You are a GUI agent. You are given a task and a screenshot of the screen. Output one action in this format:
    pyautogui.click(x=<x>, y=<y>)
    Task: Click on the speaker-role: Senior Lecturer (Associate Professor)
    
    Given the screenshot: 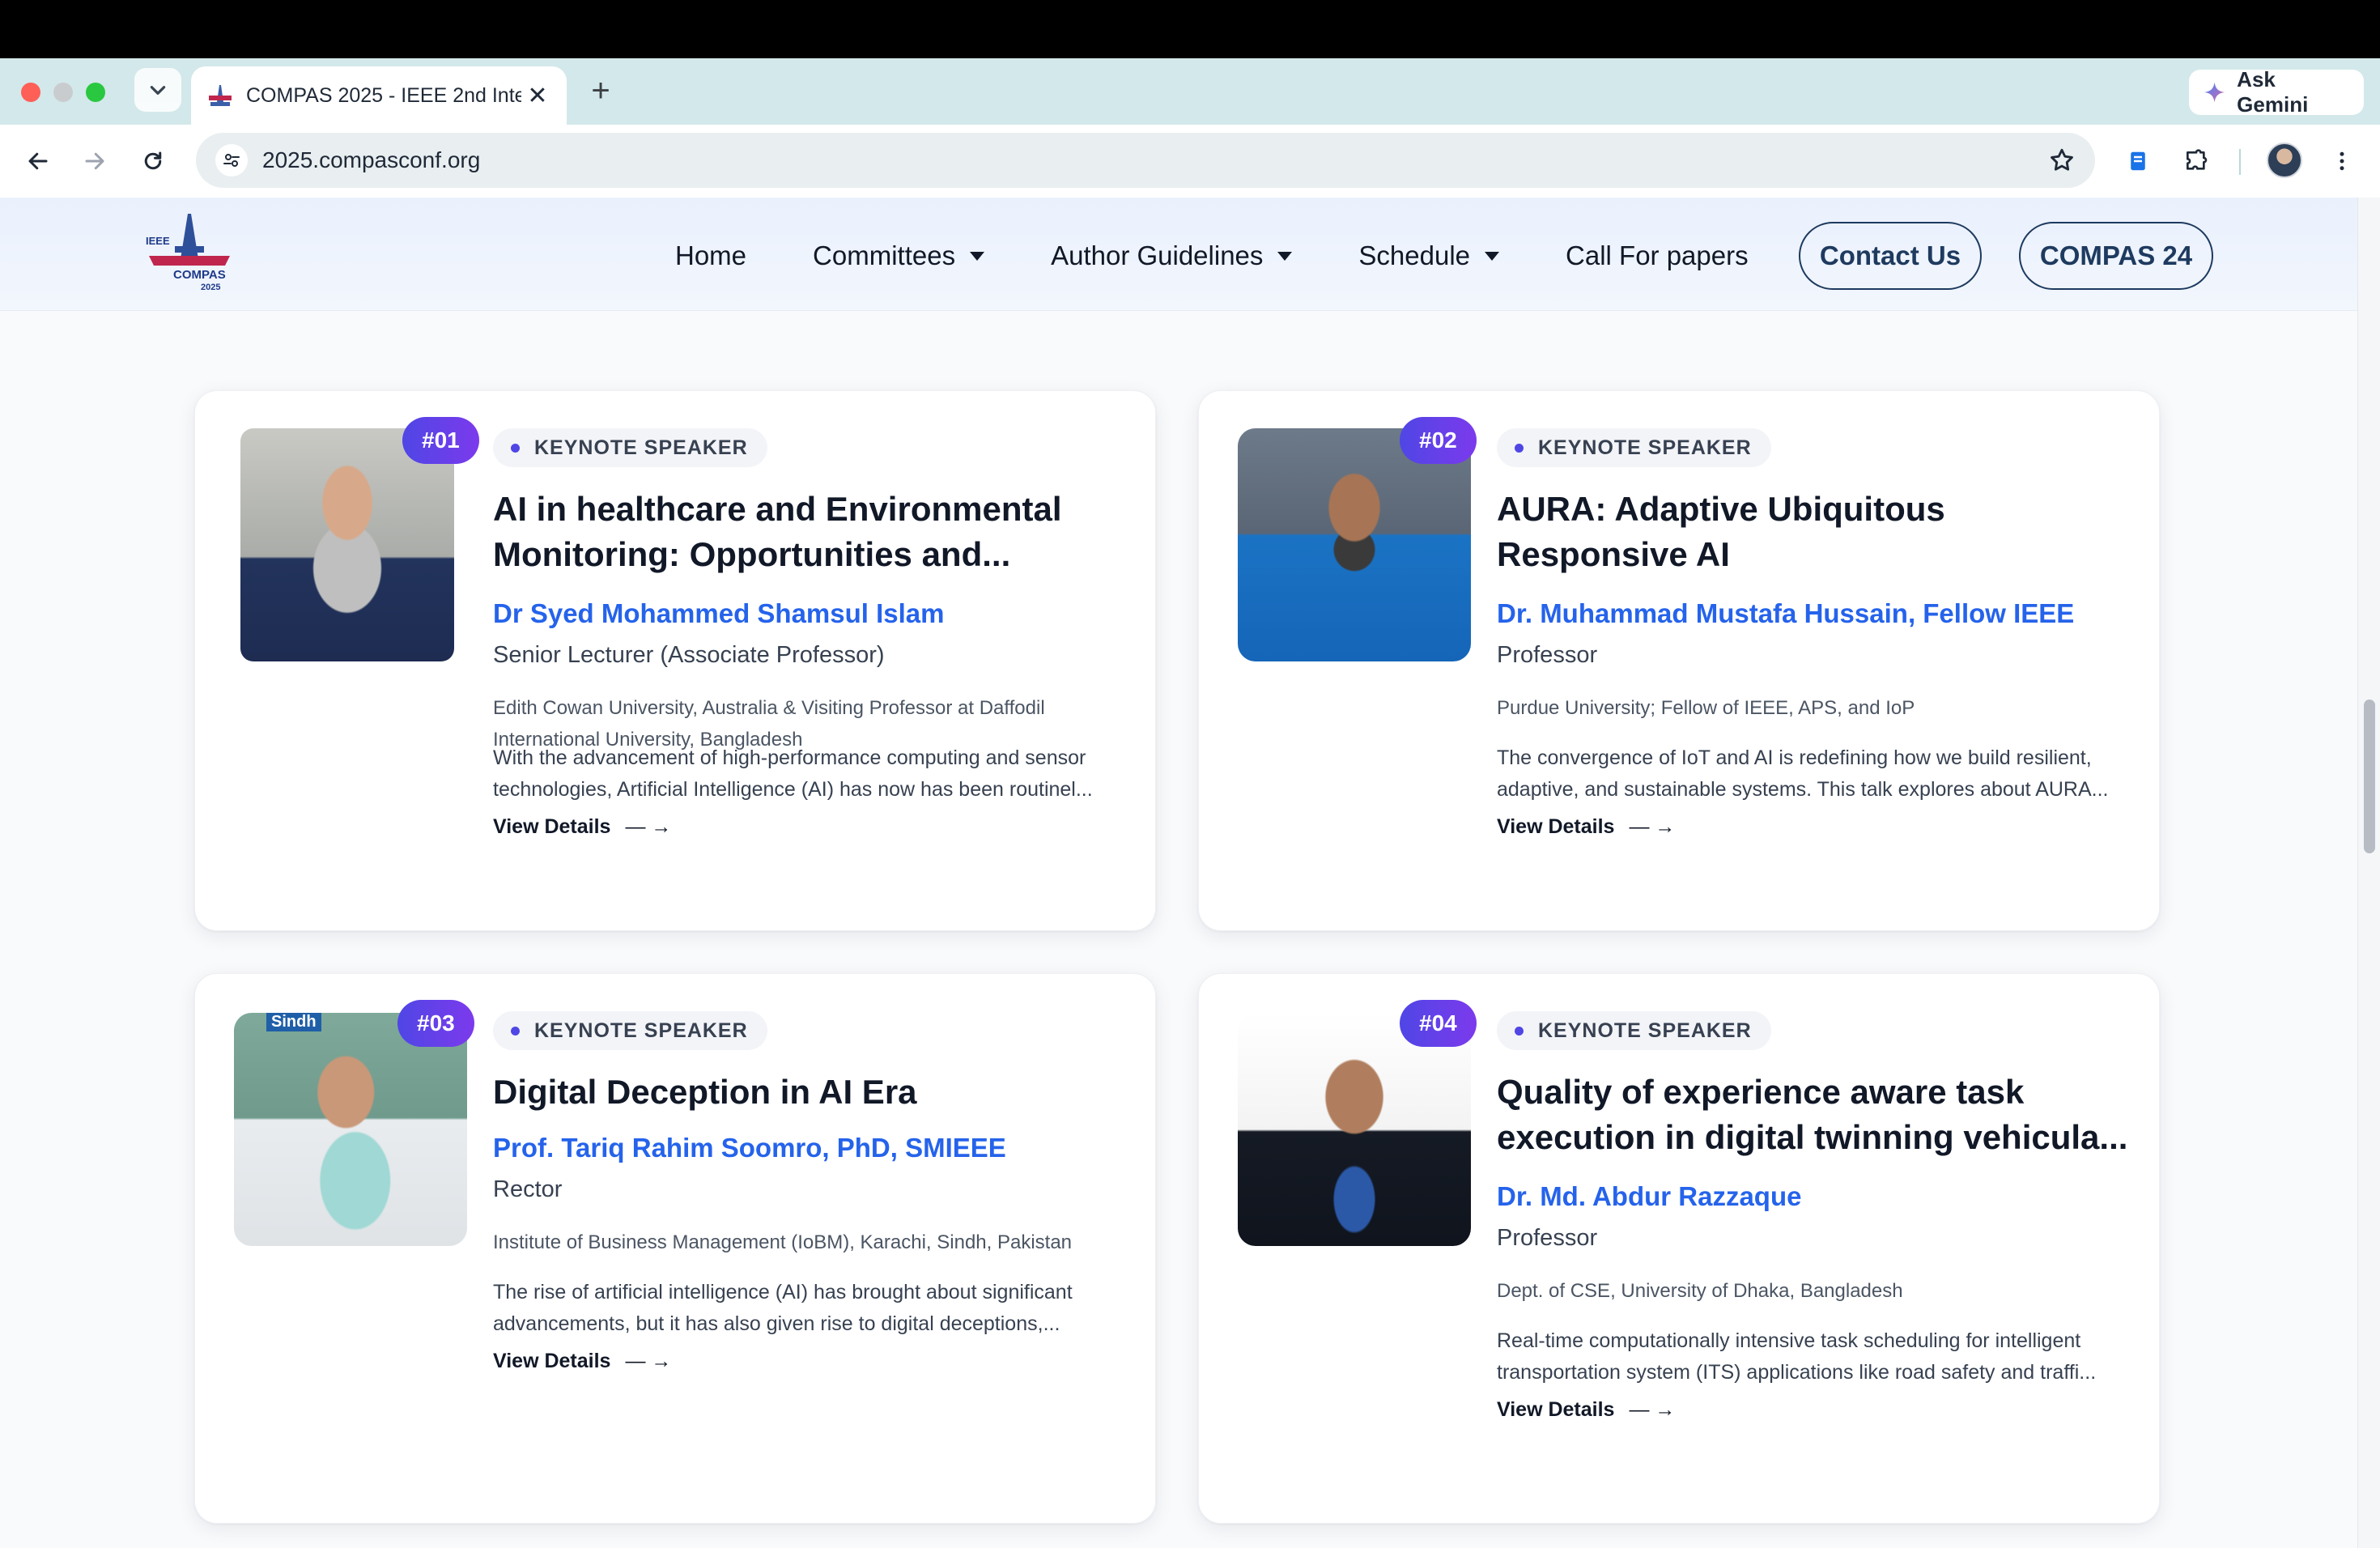 What is the action you would take?
    pyautogui.click(x=689, y=655)
    